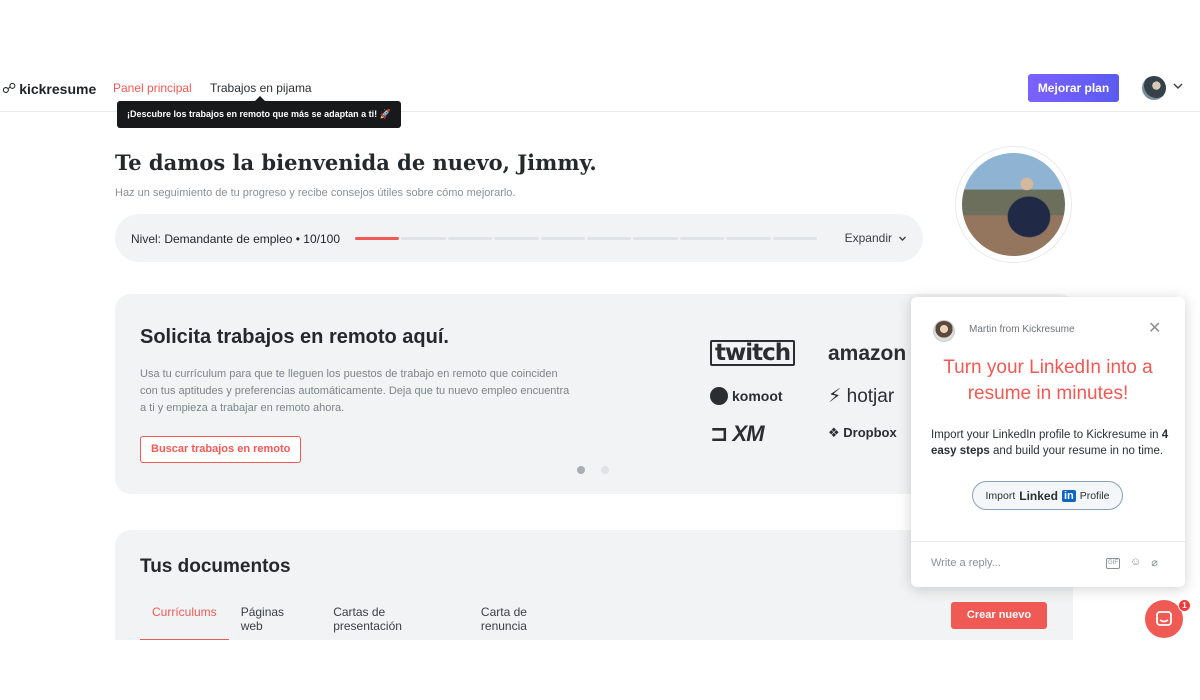  What do you see at coordinates (944, 331) in the screenshot?
I see `agent-avatar` at bounding box center [944, 331].